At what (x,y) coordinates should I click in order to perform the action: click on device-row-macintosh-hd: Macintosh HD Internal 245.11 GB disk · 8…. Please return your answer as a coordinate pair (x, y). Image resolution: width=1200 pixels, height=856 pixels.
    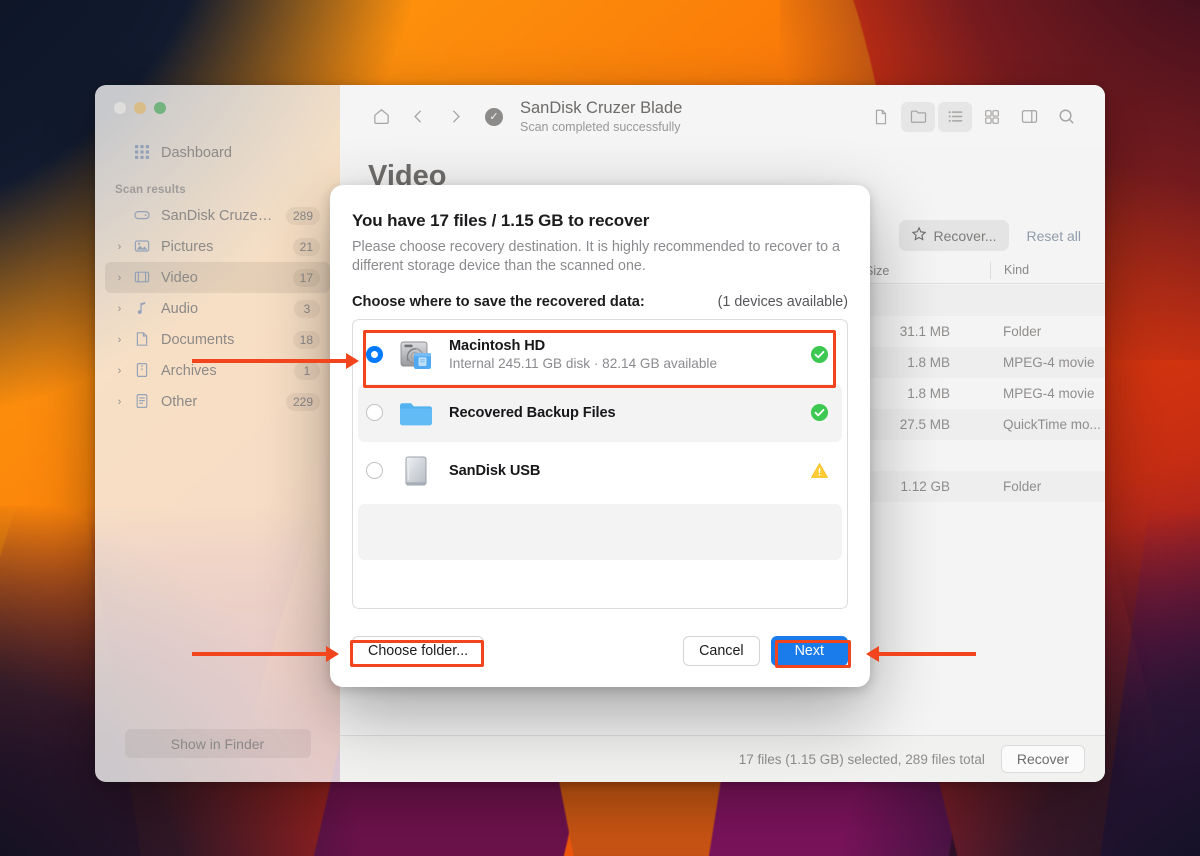
    Looking at the image, I should click on (600, 355).